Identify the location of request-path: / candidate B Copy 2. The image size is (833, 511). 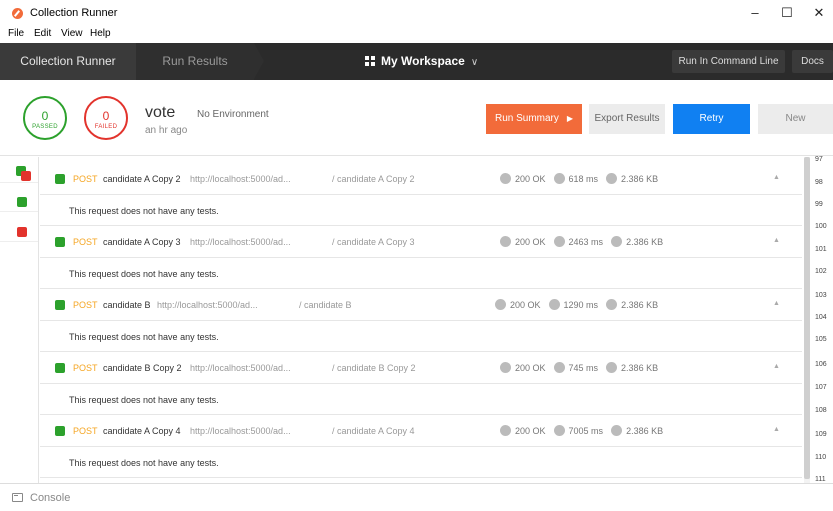
(374, 368).